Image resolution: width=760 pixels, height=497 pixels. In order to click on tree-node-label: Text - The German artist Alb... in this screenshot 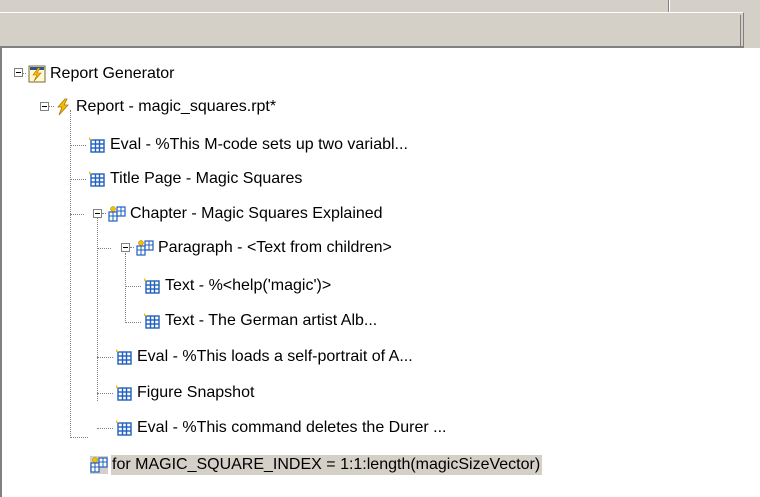, I will do `click(271, 320)`.